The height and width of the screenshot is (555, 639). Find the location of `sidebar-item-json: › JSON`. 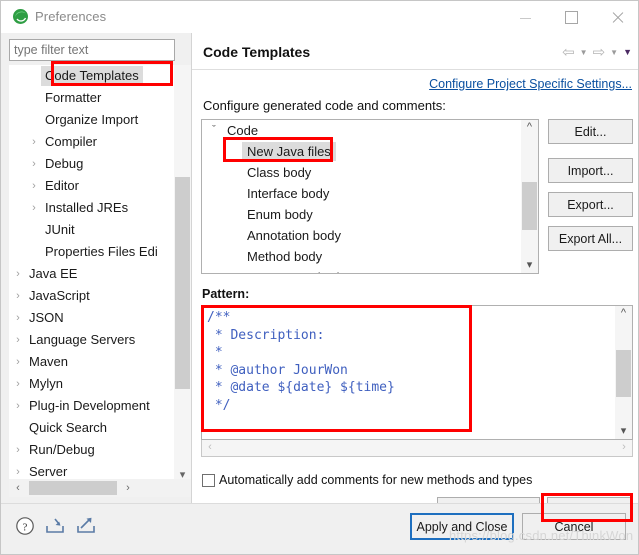

sidebar-item-json: › JSON is located at coordinates (91, 318).